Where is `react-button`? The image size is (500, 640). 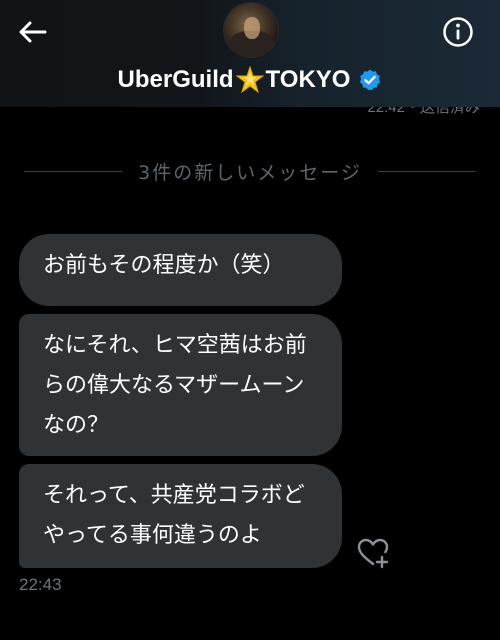 react-button is located at coordinates (373, 553).